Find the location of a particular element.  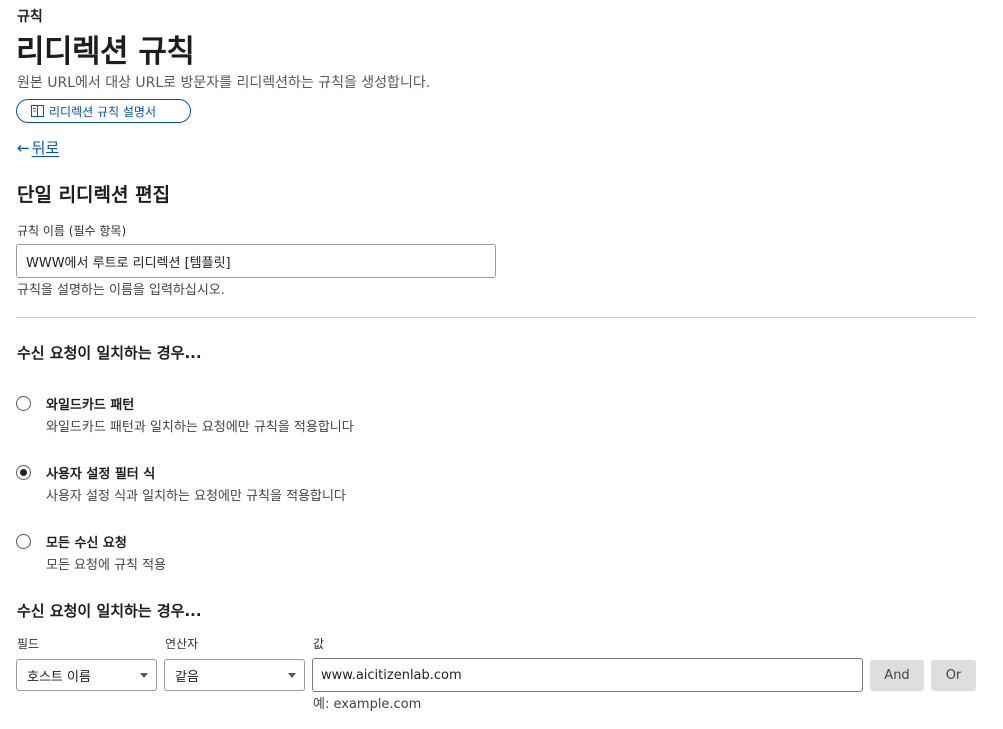

redirect-rules-docs-link: 리디렉션 규칙 설명서 is located at coordinates (103, 111).